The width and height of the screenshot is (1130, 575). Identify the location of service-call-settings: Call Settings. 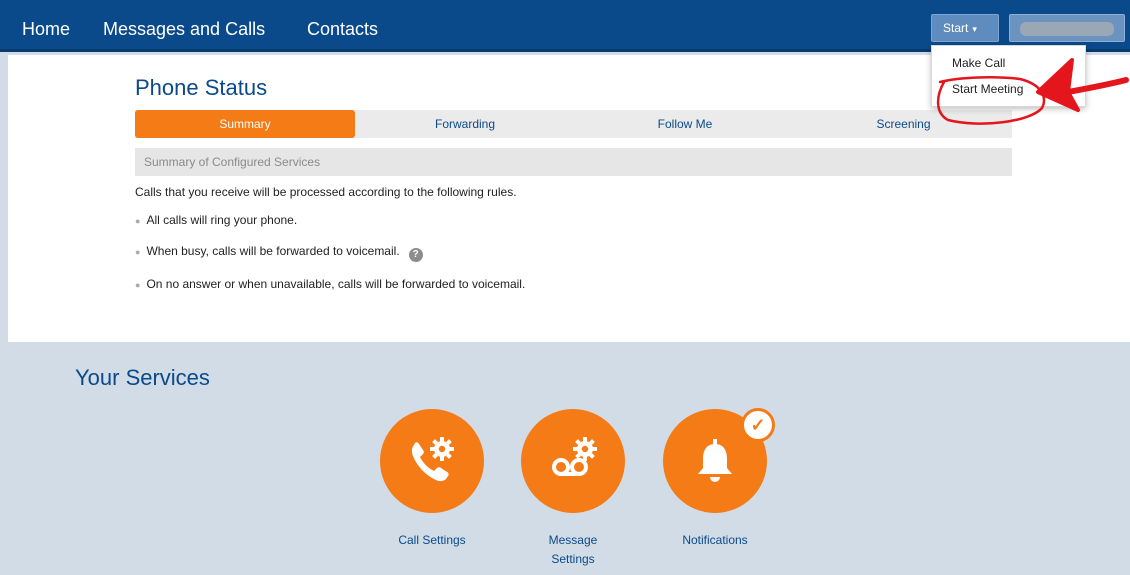
(432, 479).